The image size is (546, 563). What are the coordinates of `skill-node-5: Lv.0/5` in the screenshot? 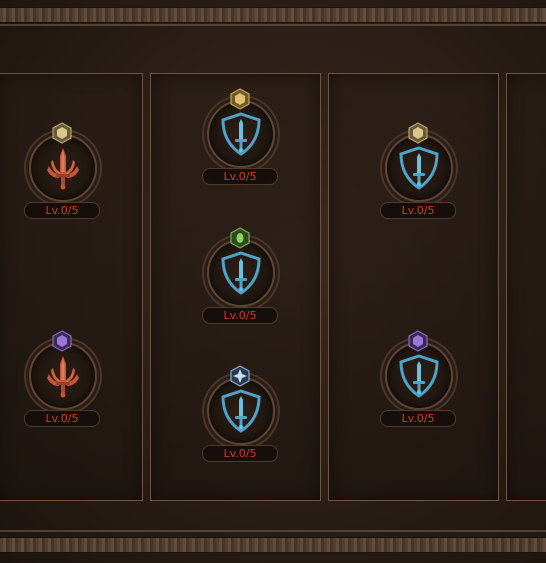 It's located at (239, 415).